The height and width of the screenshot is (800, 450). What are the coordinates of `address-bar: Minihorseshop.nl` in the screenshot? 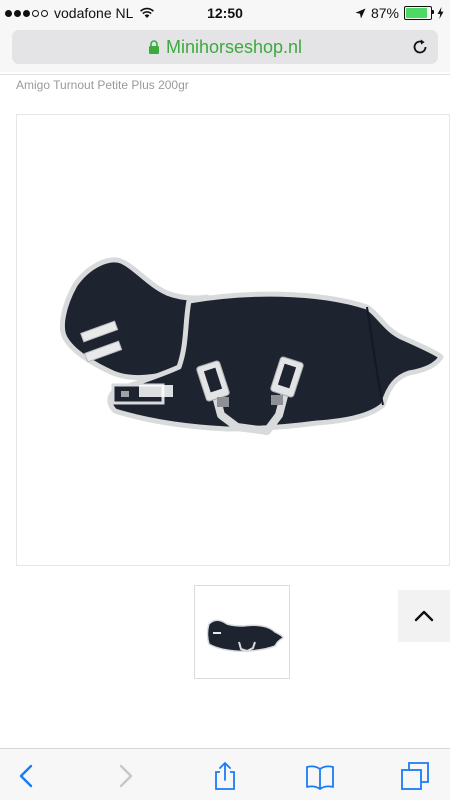 It's located at (225, 47).